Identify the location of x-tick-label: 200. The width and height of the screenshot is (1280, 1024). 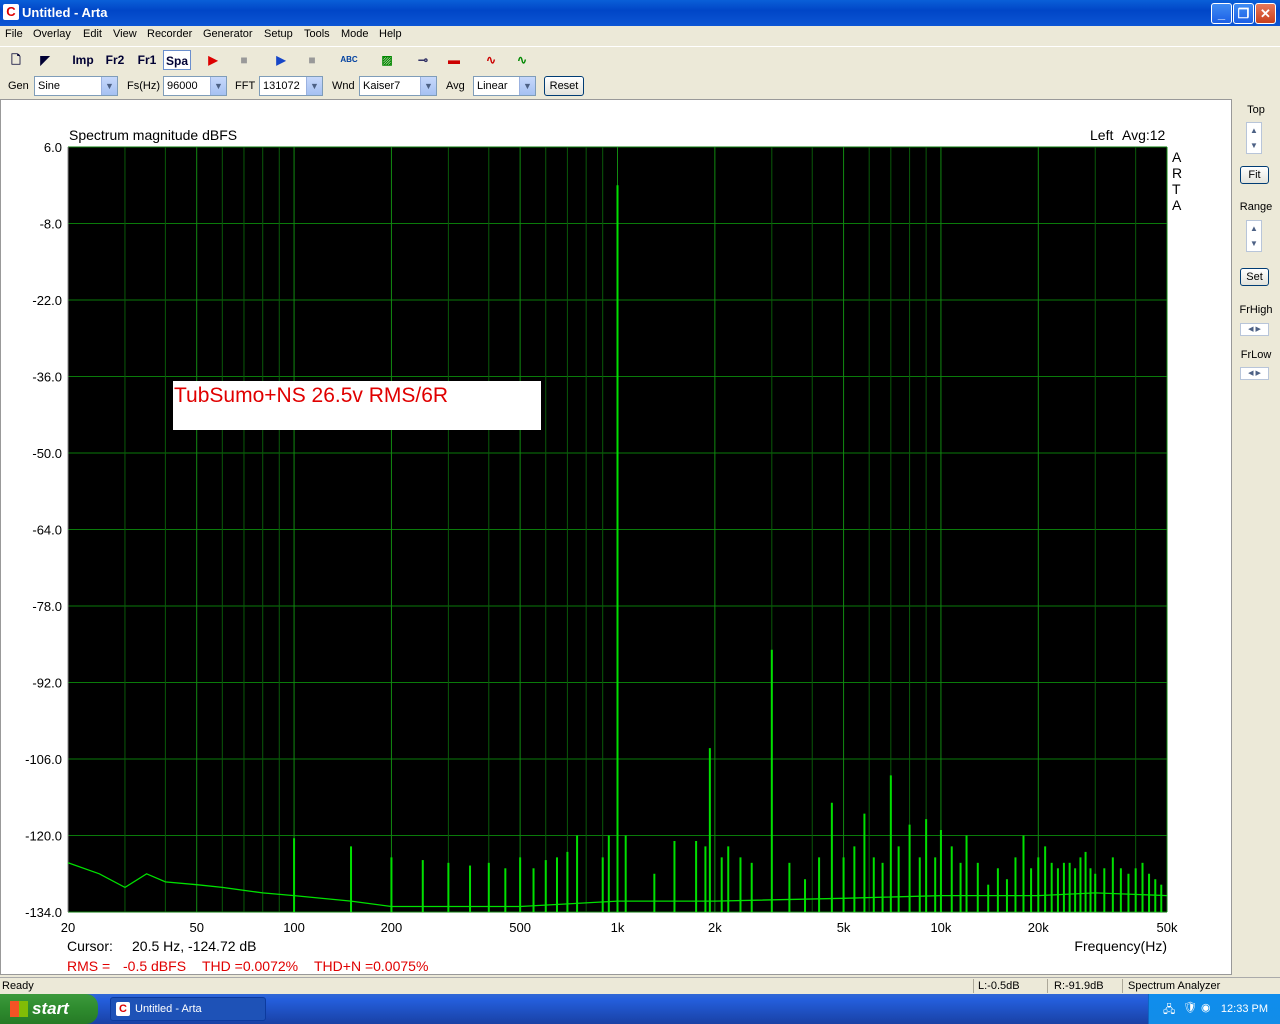
(392, 927).